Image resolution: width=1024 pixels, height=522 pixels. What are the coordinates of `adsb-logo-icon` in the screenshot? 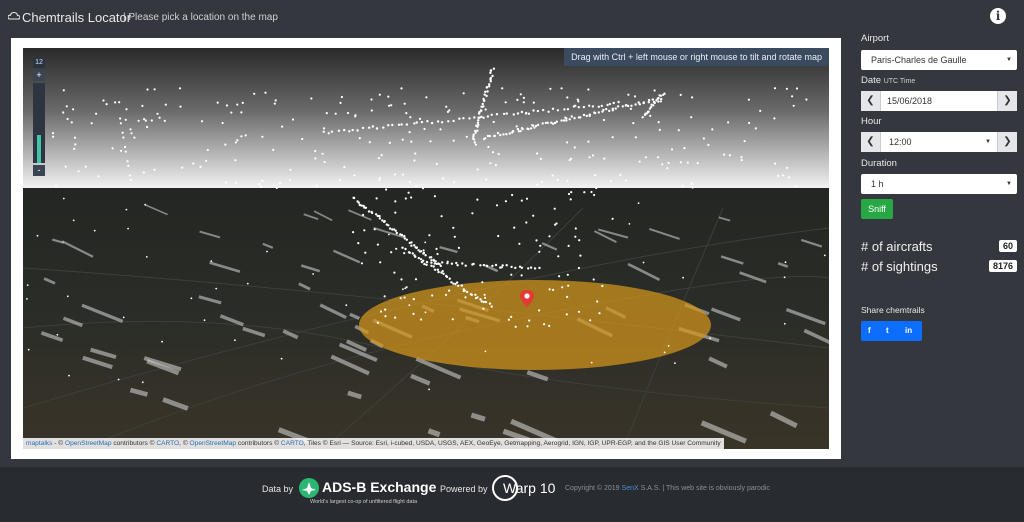 It's located at (309, 488).